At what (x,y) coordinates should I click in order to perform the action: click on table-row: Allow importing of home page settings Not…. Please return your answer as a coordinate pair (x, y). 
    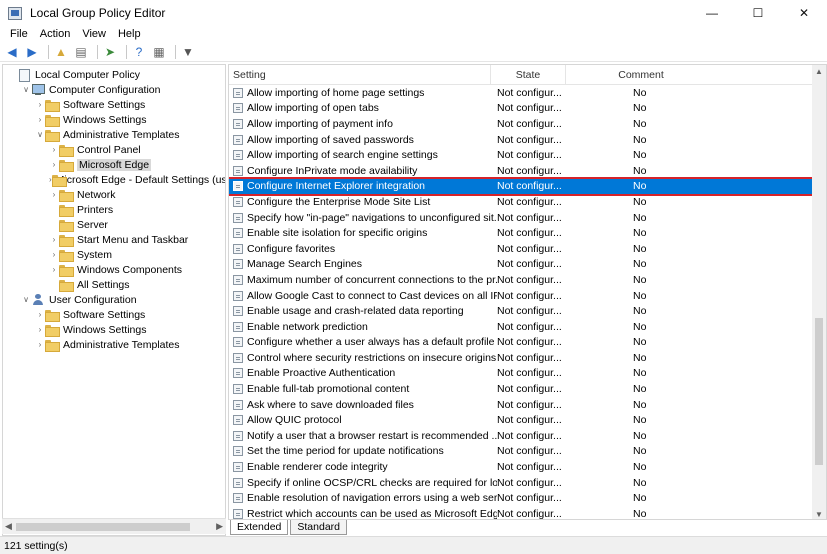
    Looking at the image, I should click on (521, 93).